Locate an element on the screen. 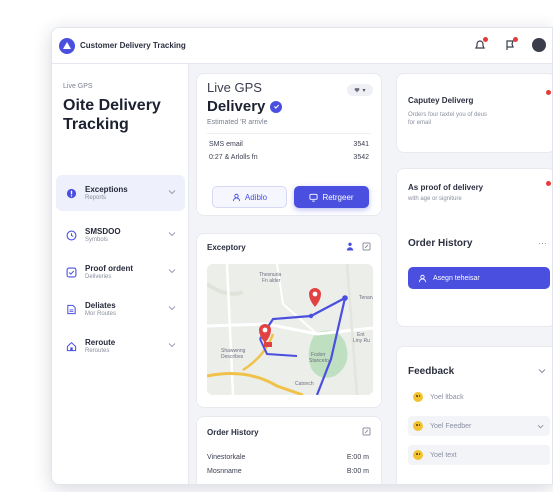  notification-icon is located at coordinates (480, 45).